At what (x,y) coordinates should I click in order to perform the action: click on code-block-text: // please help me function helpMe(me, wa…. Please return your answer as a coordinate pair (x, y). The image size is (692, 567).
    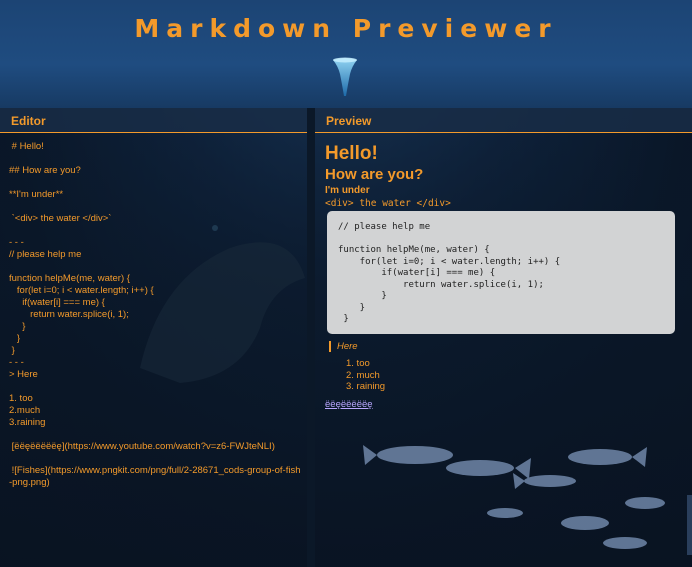
    Looking at the image, I should click on (449, 273).